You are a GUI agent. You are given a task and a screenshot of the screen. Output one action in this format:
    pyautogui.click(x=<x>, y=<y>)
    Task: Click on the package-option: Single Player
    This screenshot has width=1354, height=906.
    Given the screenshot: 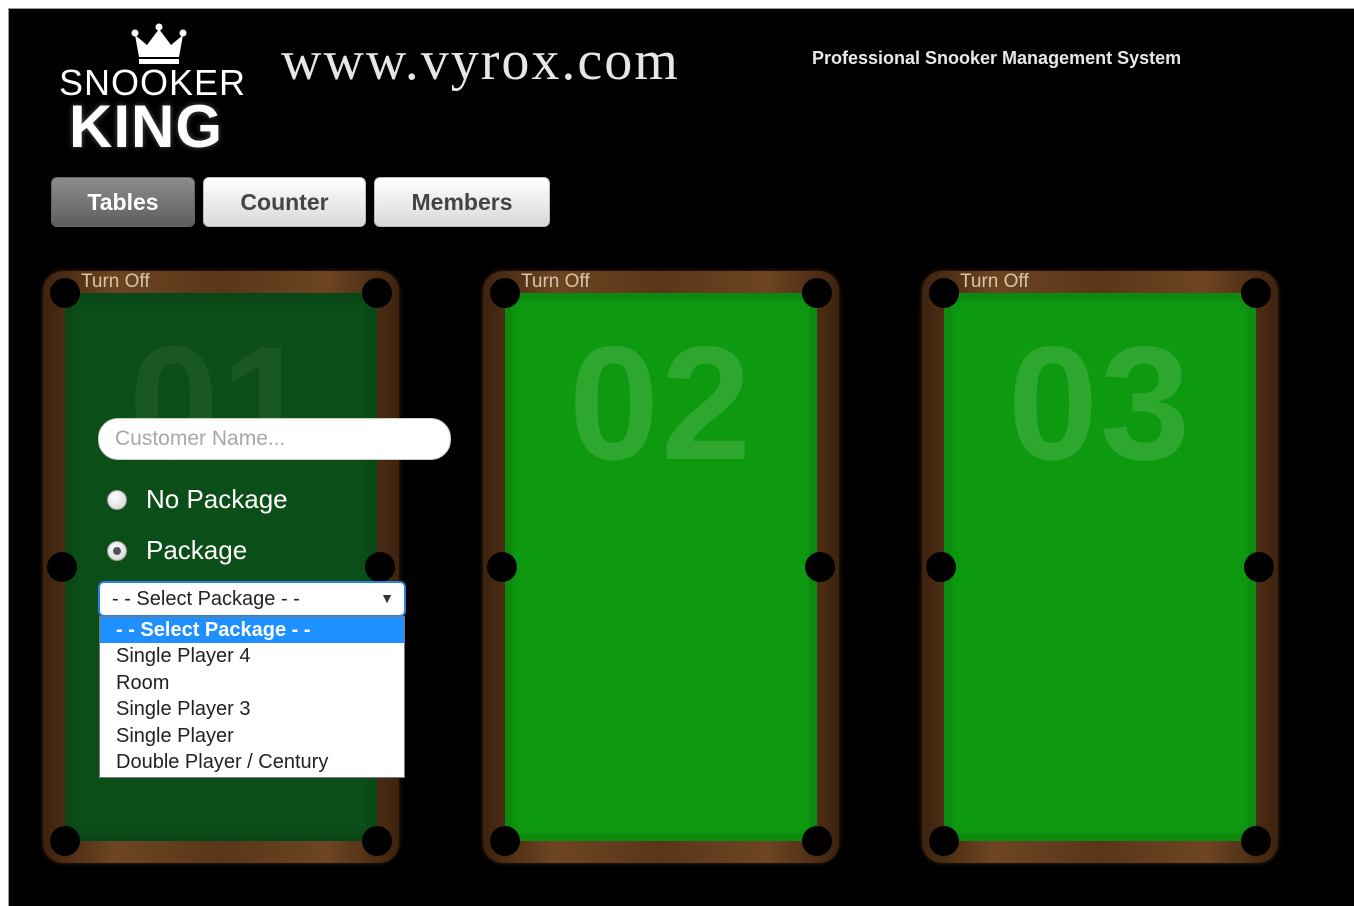 What is the action you would take?
    pyautogui.click(x=252, y=736)
    